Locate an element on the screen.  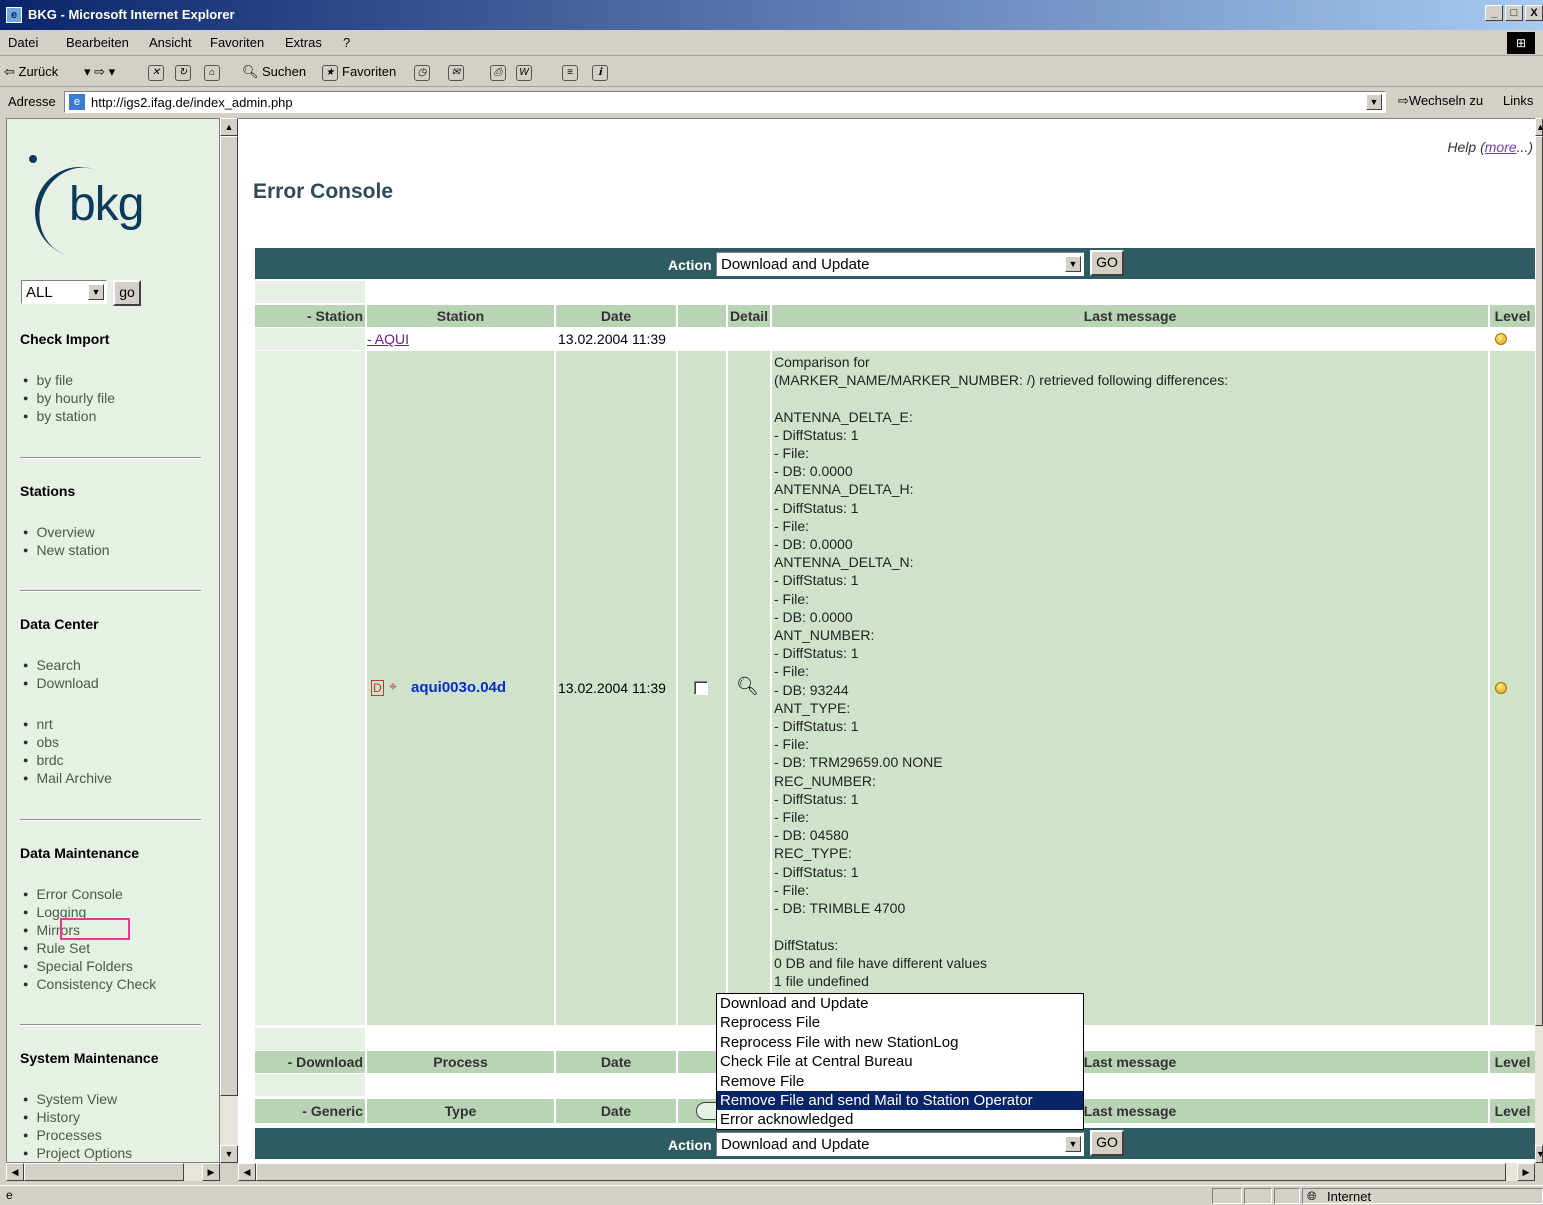
nav-item-processes: Processes is located at coordinates (84, 1135).